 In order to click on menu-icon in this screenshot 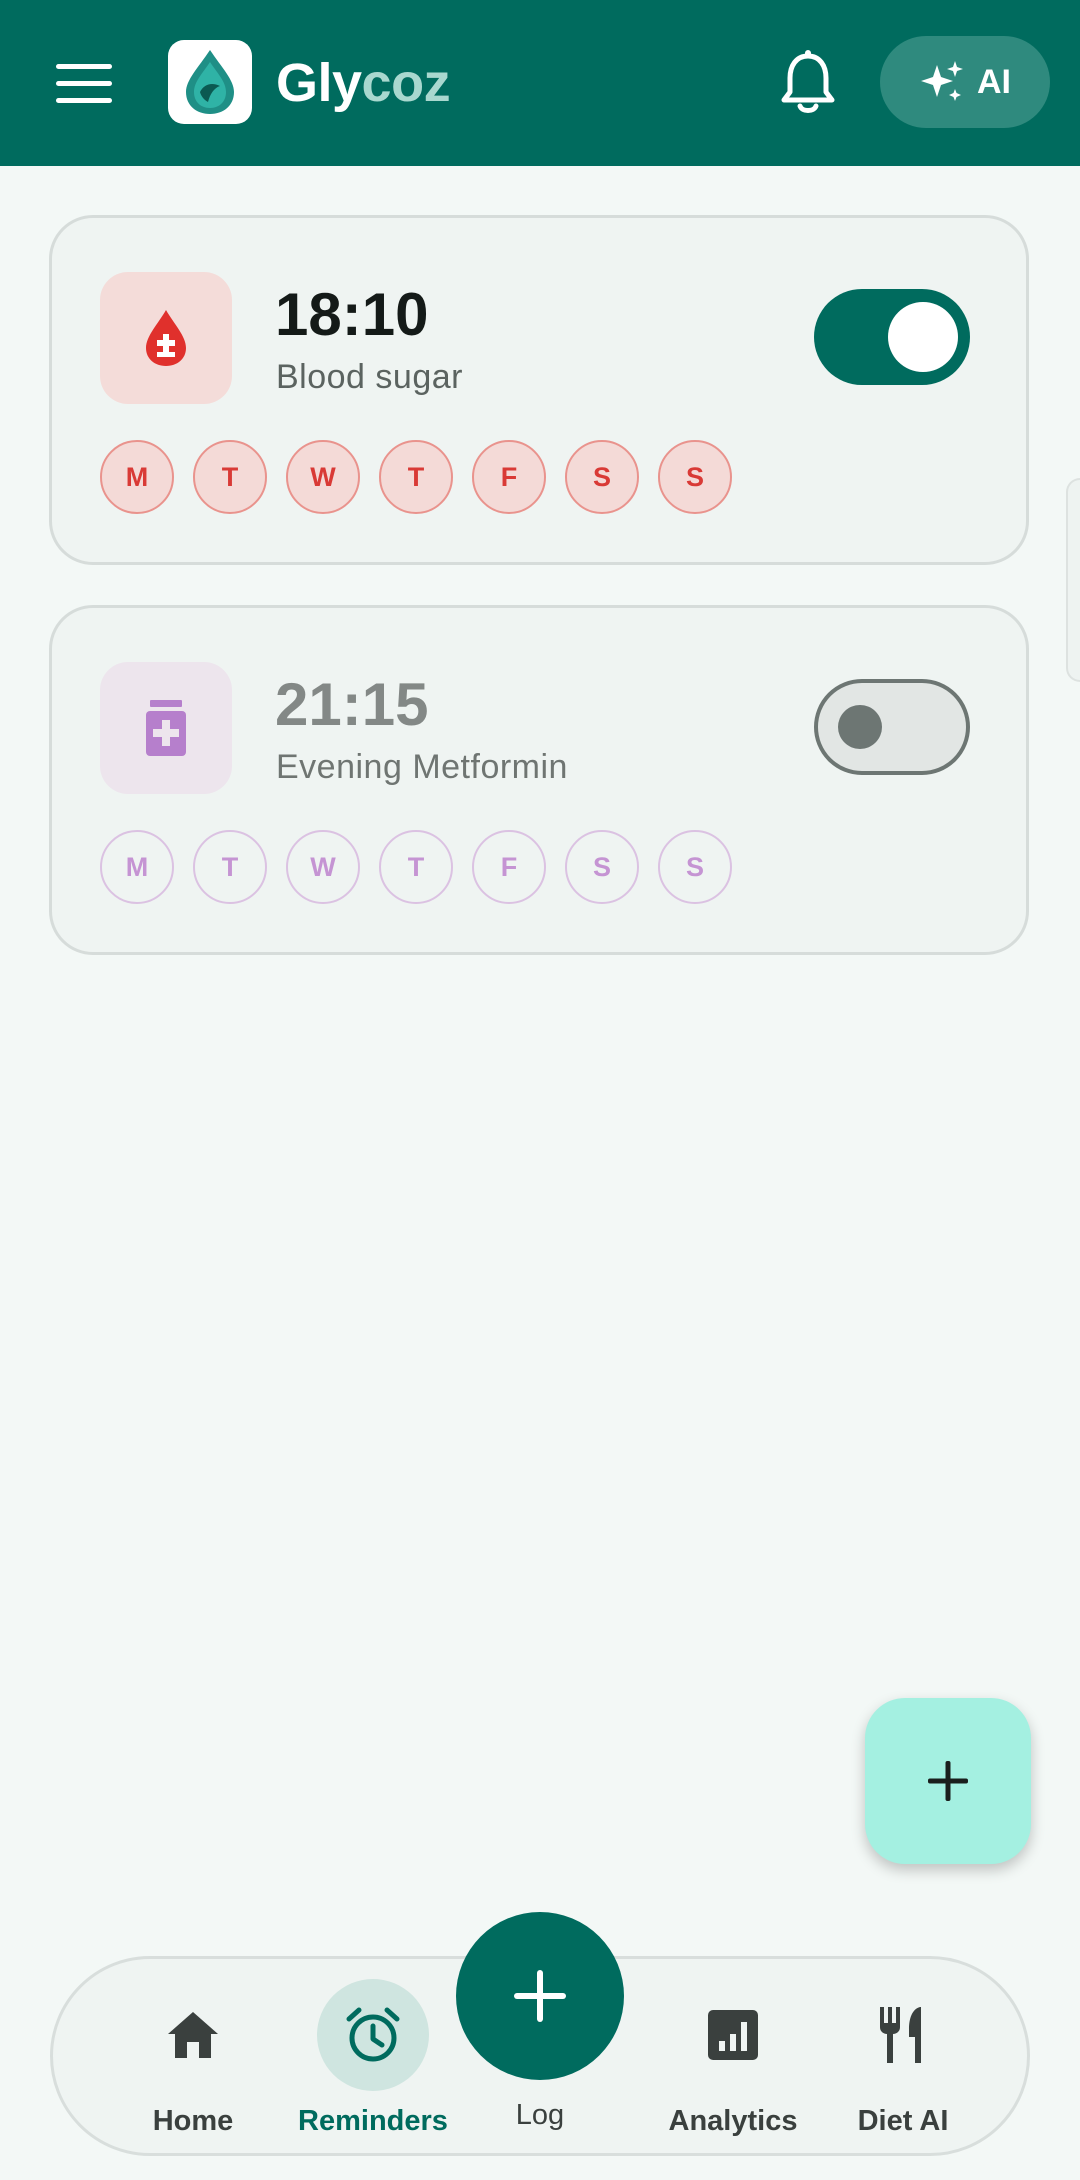, I will do `click(84, 83)`.